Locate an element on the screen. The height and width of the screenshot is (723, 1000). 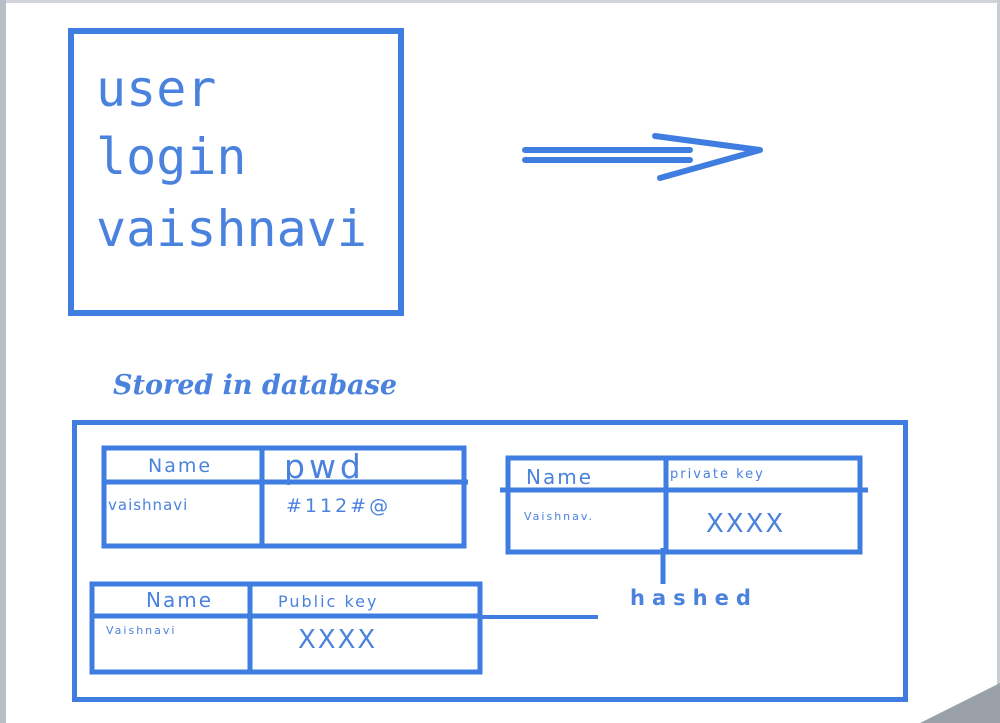
page-corner is located at coordinates (960, 703).